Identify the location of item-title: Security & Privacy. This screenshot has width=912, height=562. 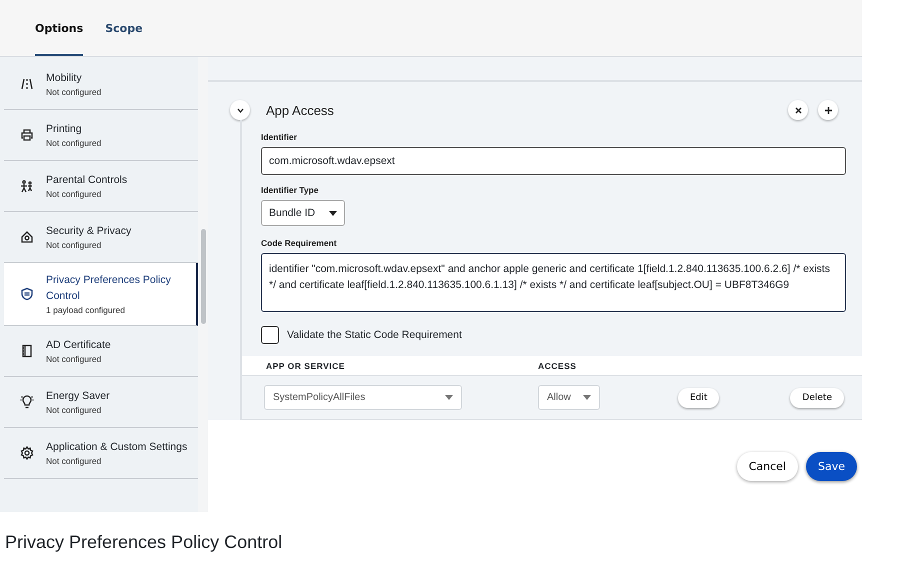
(89, 231).